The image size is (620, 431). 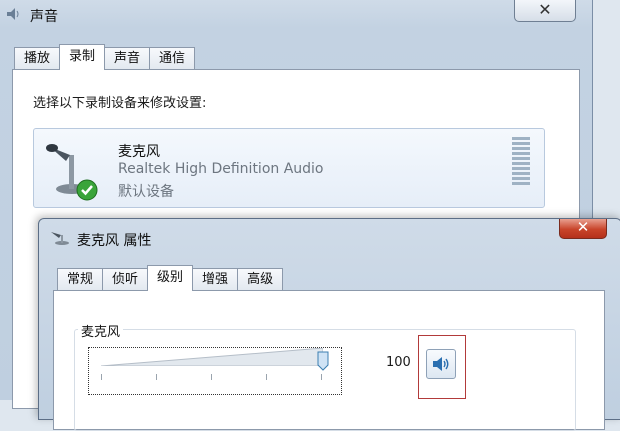 I want to click on input-level-meter, so click(x=521, y=162).